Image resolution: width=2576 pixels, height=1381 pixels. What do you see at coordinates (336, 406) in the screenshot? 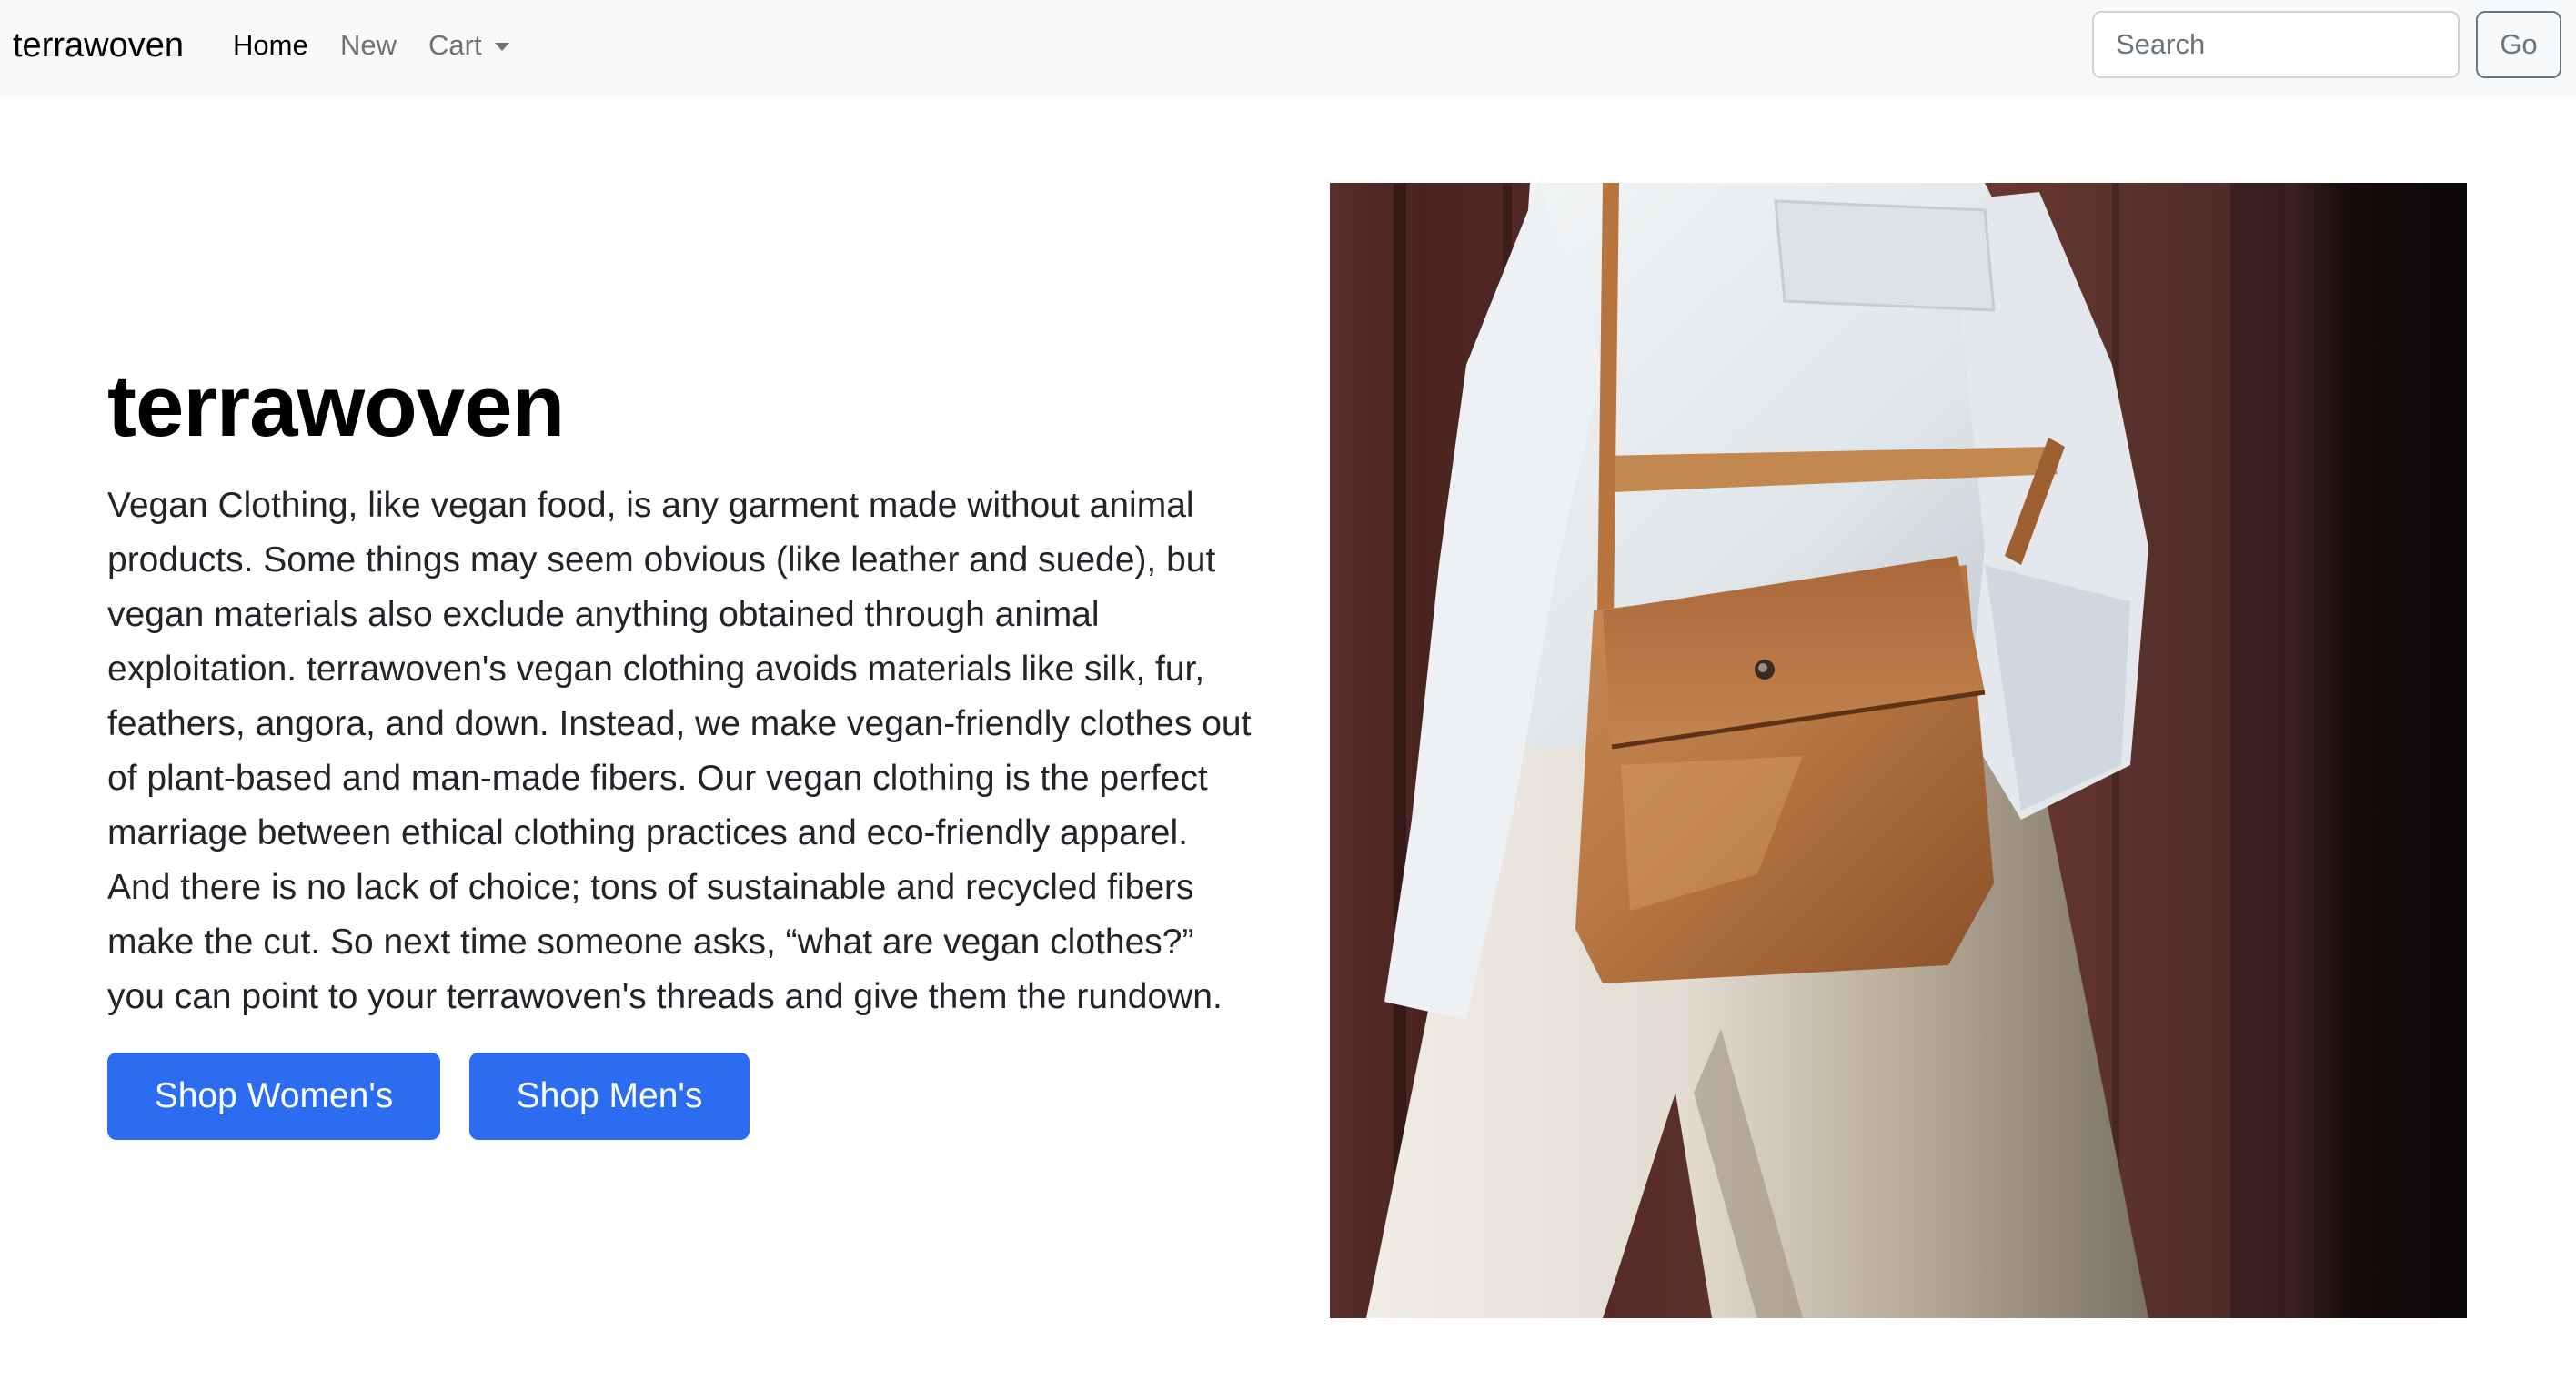
I see `hero-title: terrawoven` at bounding box center [336, 406].